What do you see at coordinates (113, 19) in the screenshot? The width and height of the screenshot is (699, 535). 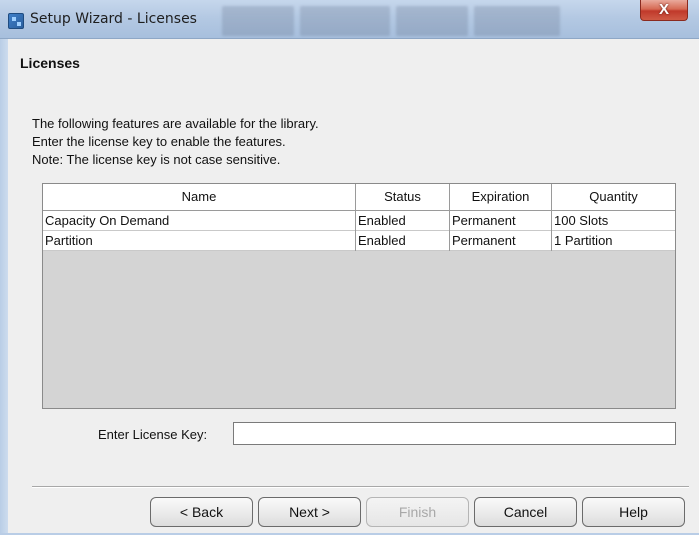 I see `window-title: Setup Wizard - Licenses` at bounding box center [113, 19].